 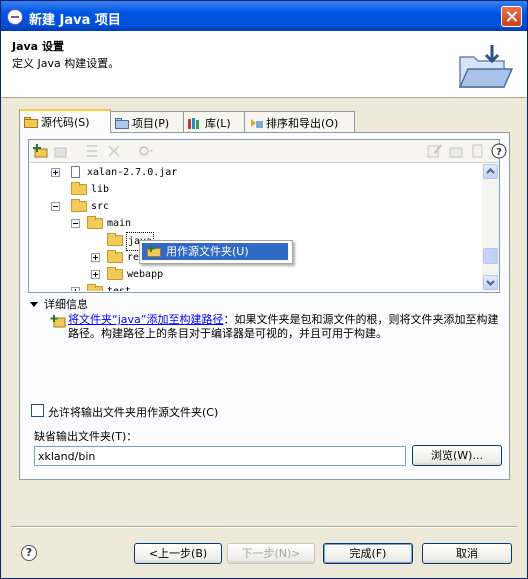 I want to click on close-button, so click(x=511, y=16).